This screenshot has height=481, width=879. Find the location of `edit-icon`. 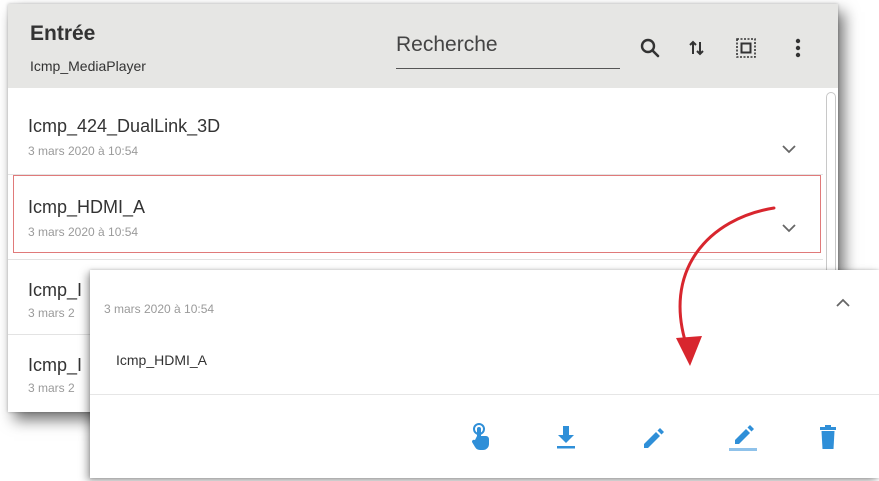

edit-icon is located at coordinates (652, 437).